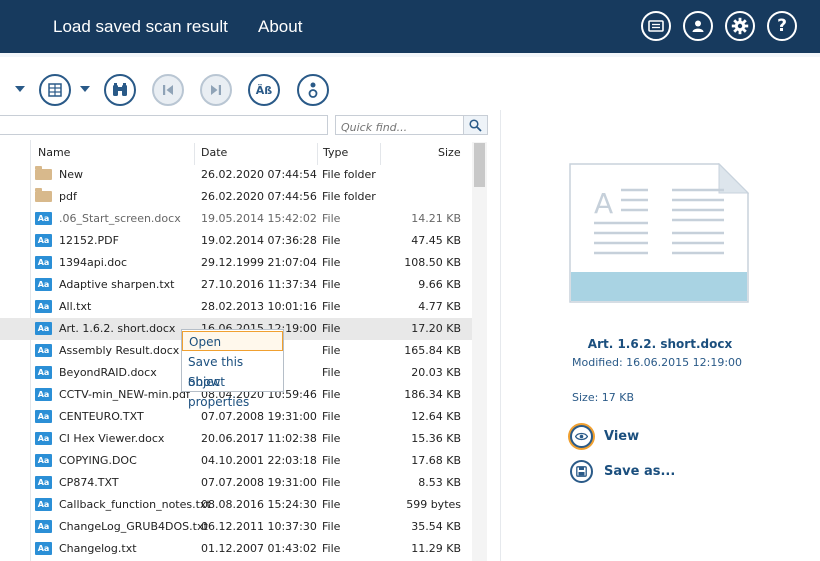 Image resolution: width=820 pixels, height=561 pixels. I want to click on find-previous-icon, so click(168, 90).